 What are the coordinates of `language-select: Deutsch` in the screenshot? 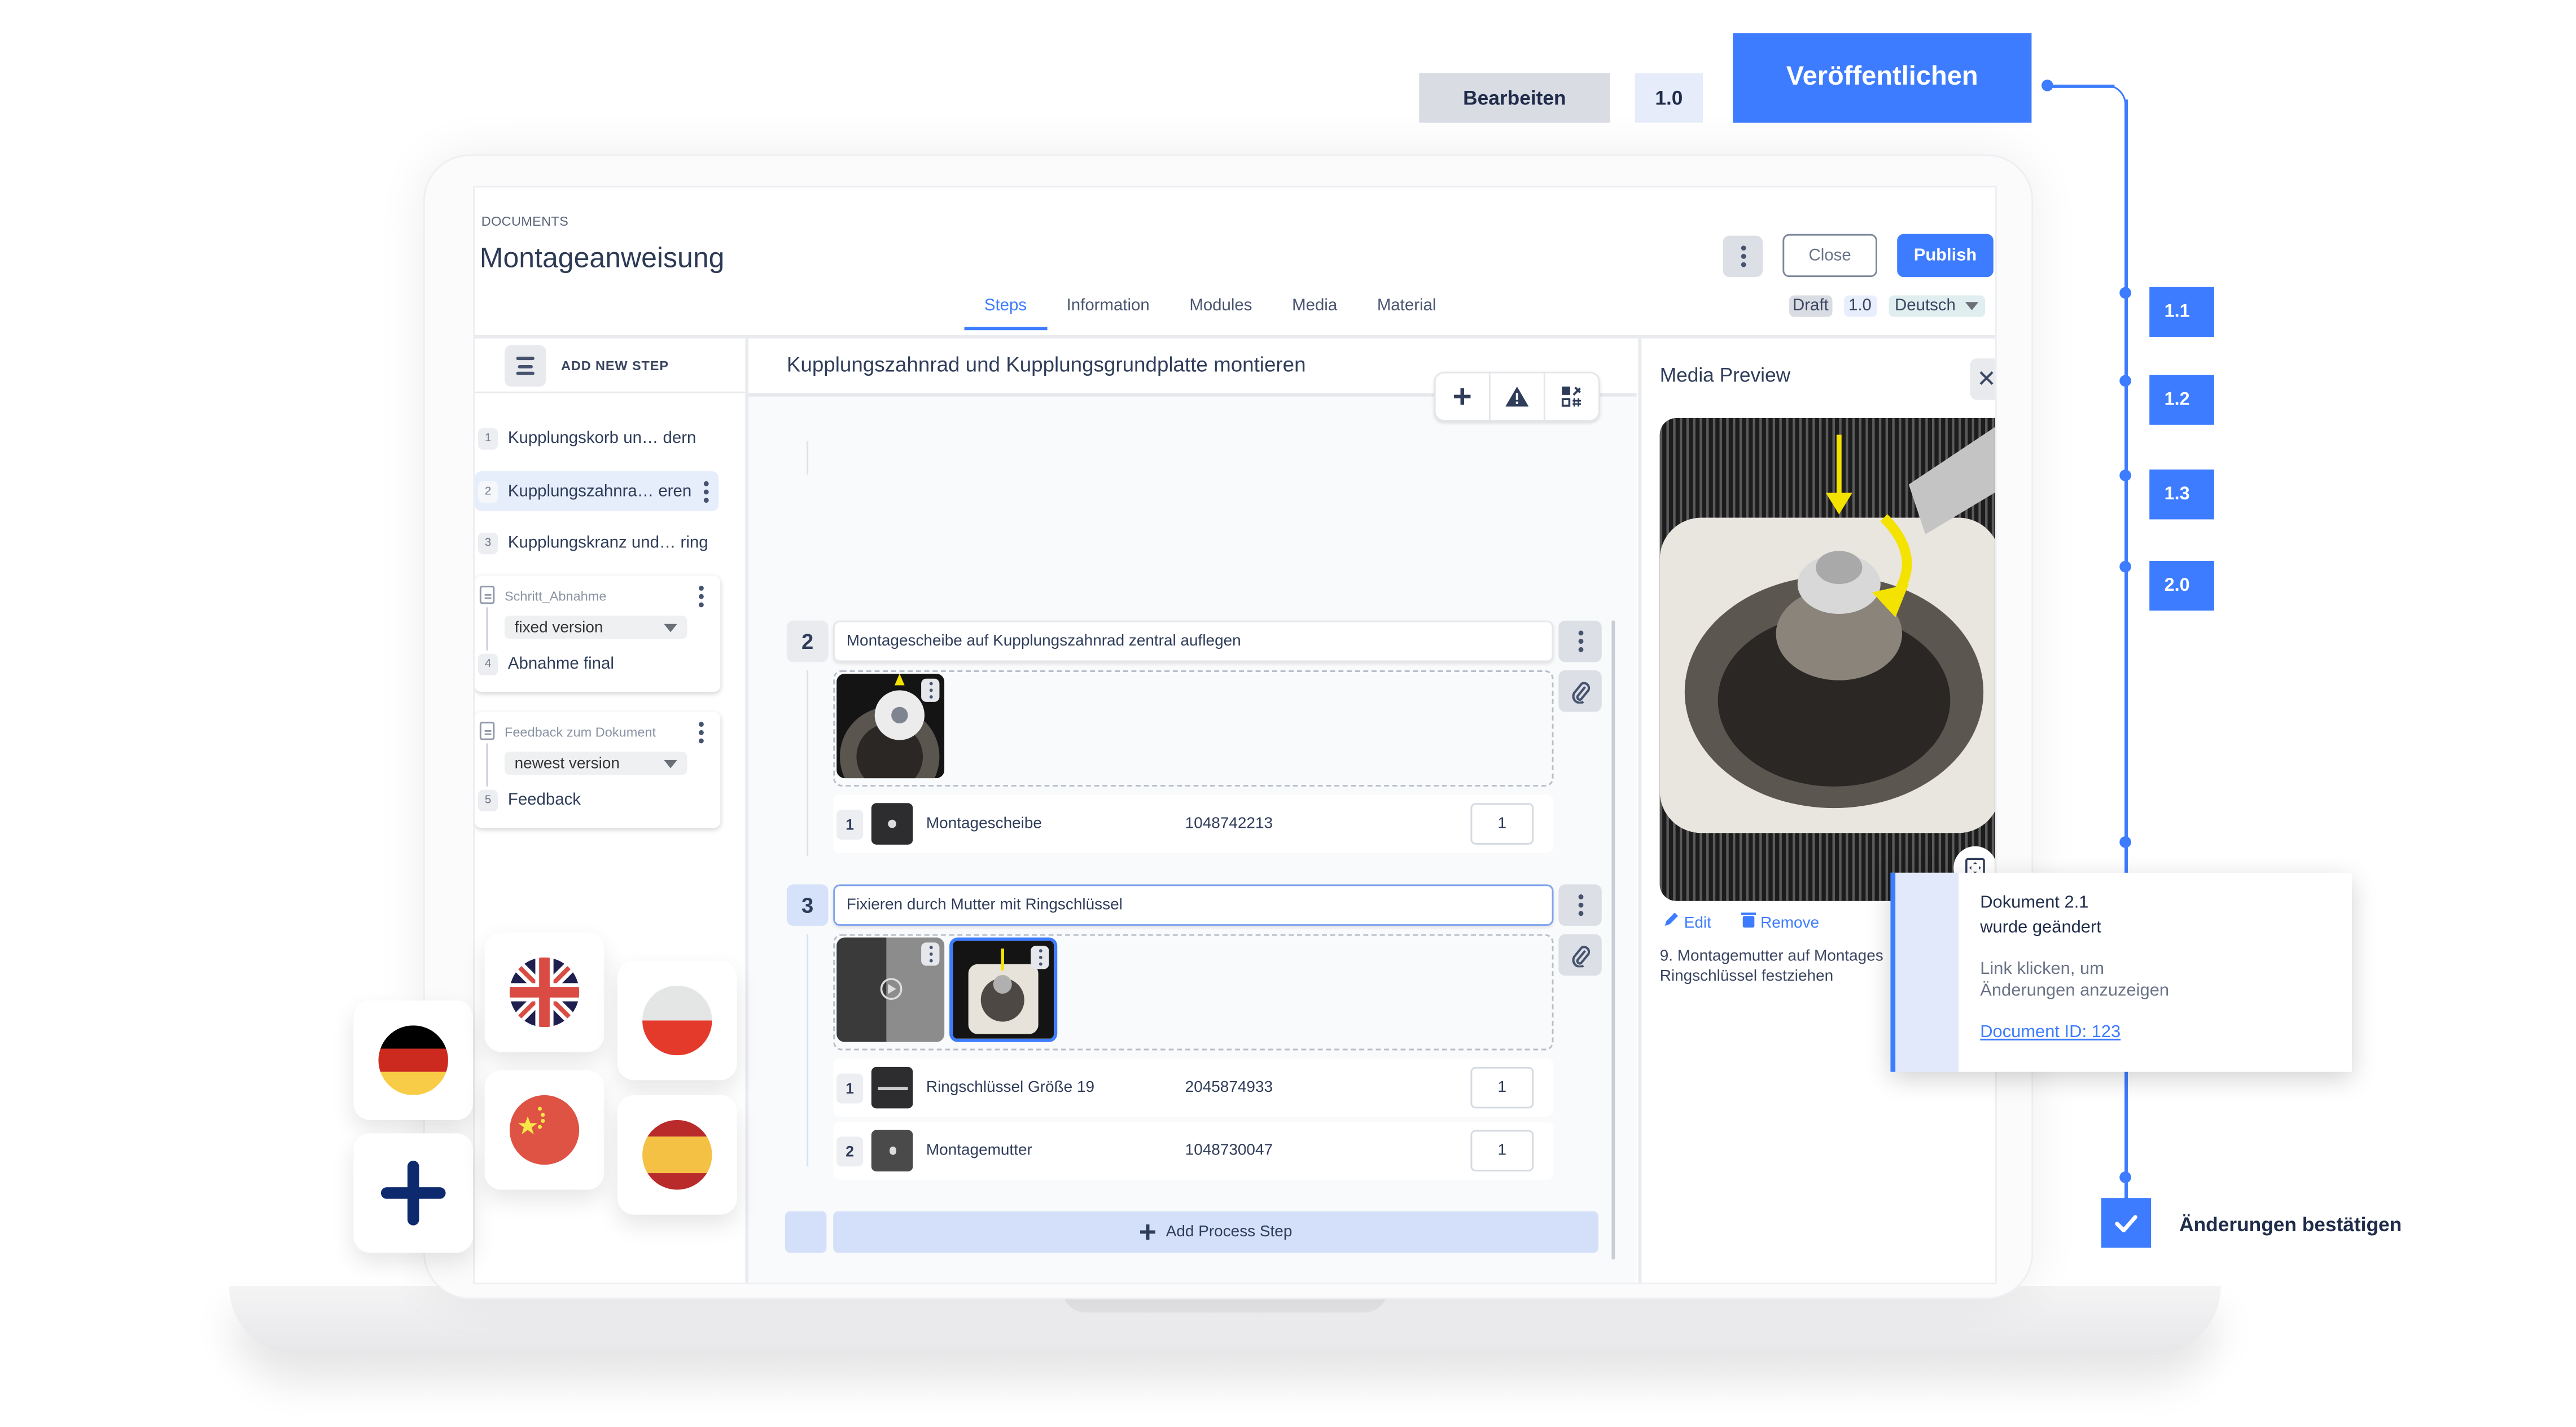 It's located at (1936, 306).